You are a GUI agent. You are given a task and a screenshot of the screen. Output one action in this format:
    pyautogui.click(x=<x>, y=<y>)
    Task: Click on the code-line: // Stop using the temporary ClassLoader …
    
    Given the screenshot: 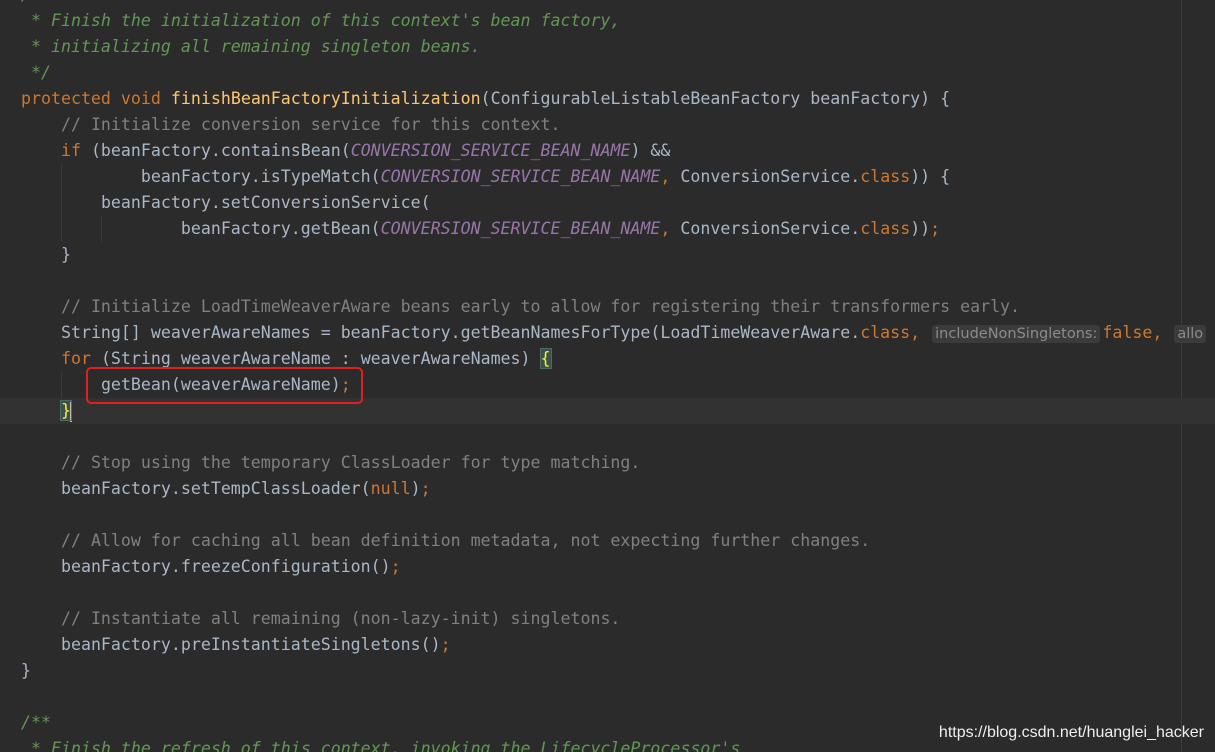 What is the action you would take?
    pyautogui.click(x=618, y=463)
    